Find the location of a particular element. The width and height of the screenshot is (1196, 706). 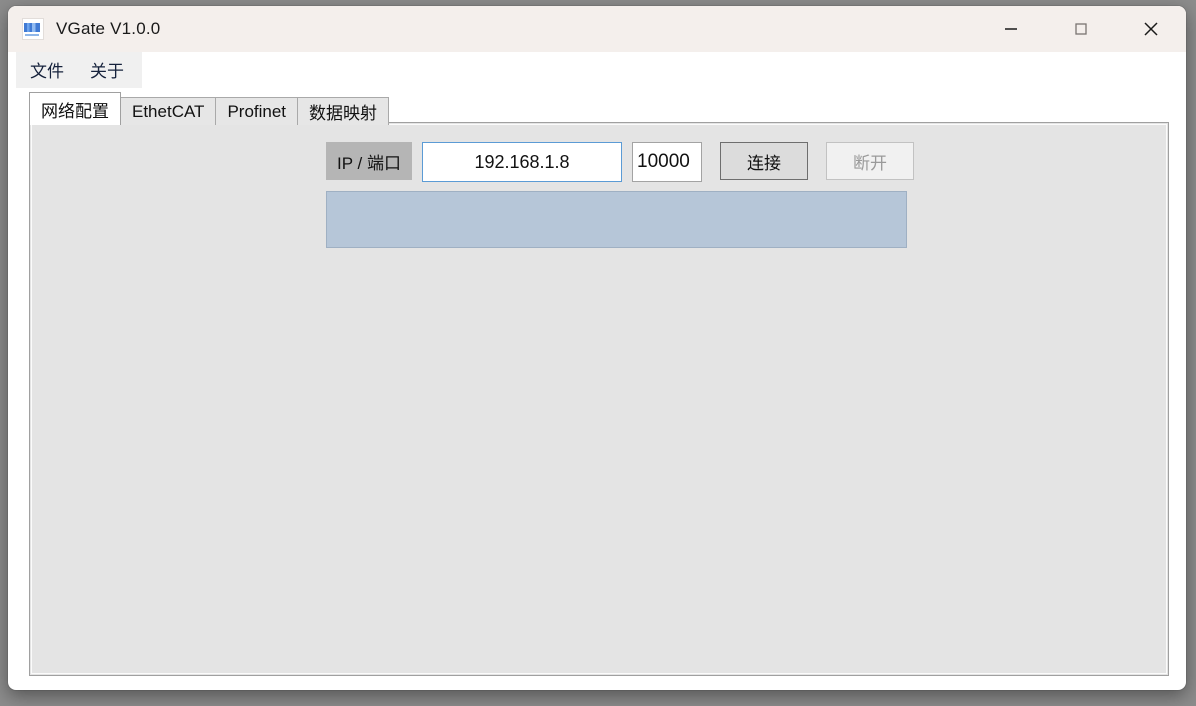

window-title: VGate V1.0.0 is located at coordinates (108, 28).